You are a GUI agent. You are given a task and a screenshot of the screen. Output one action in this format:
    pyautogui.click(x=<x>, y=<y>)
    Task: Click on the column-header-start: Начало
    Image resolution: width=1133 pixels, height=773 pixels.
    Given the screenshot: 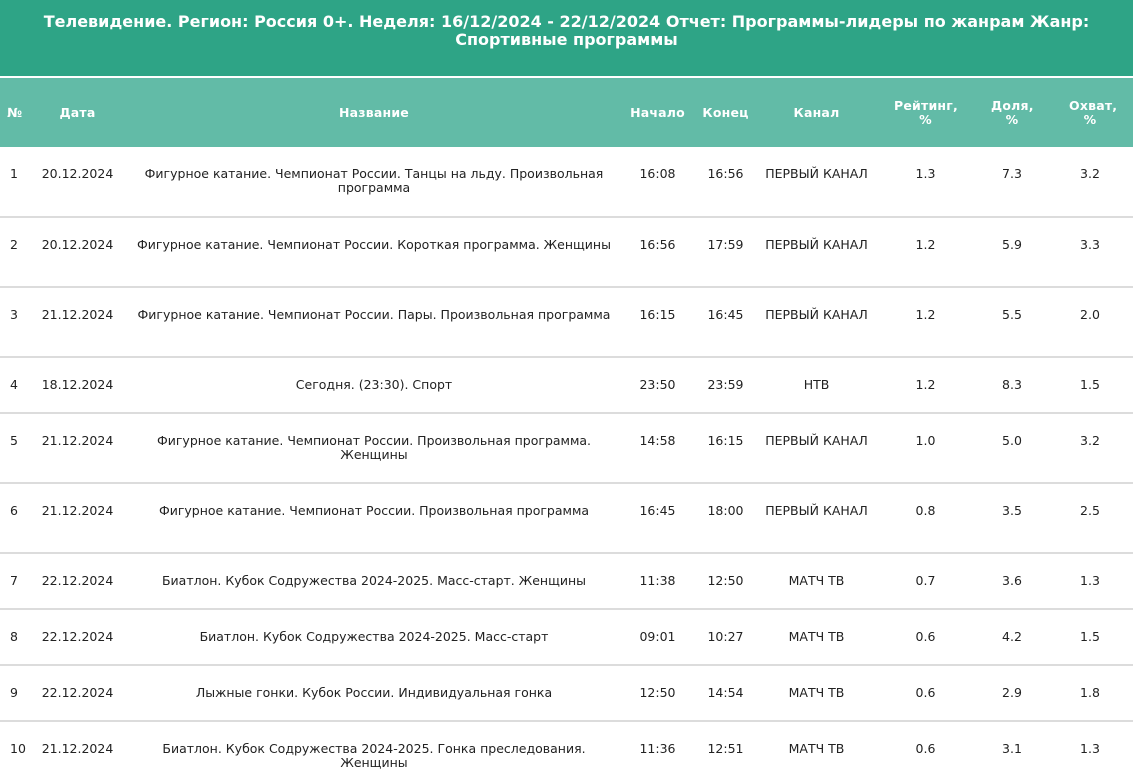 What is the action you would take?
    pyautogui.click(x=657, y=112)
    